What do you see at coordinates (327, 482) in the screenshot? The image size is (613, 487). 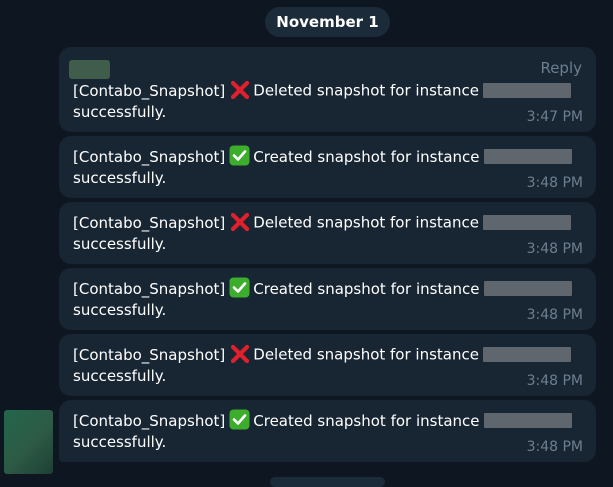 I see `date-separator-next` at bounding box center [327, 482].